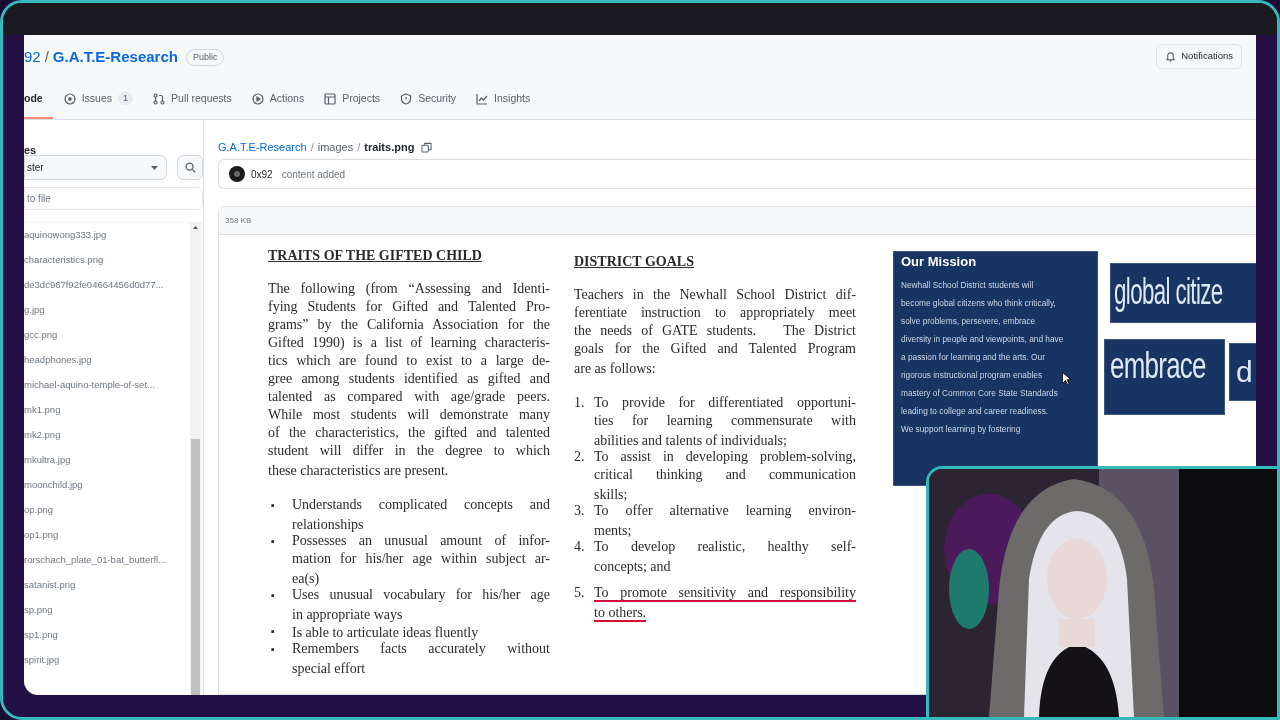 Image resolution: width=1280 pixels, height=720 pixels. What do you see at coordinates (192, 99) in the screenshot?
I see `repo-tab: Pull requests` at bounding box center [192, 99].